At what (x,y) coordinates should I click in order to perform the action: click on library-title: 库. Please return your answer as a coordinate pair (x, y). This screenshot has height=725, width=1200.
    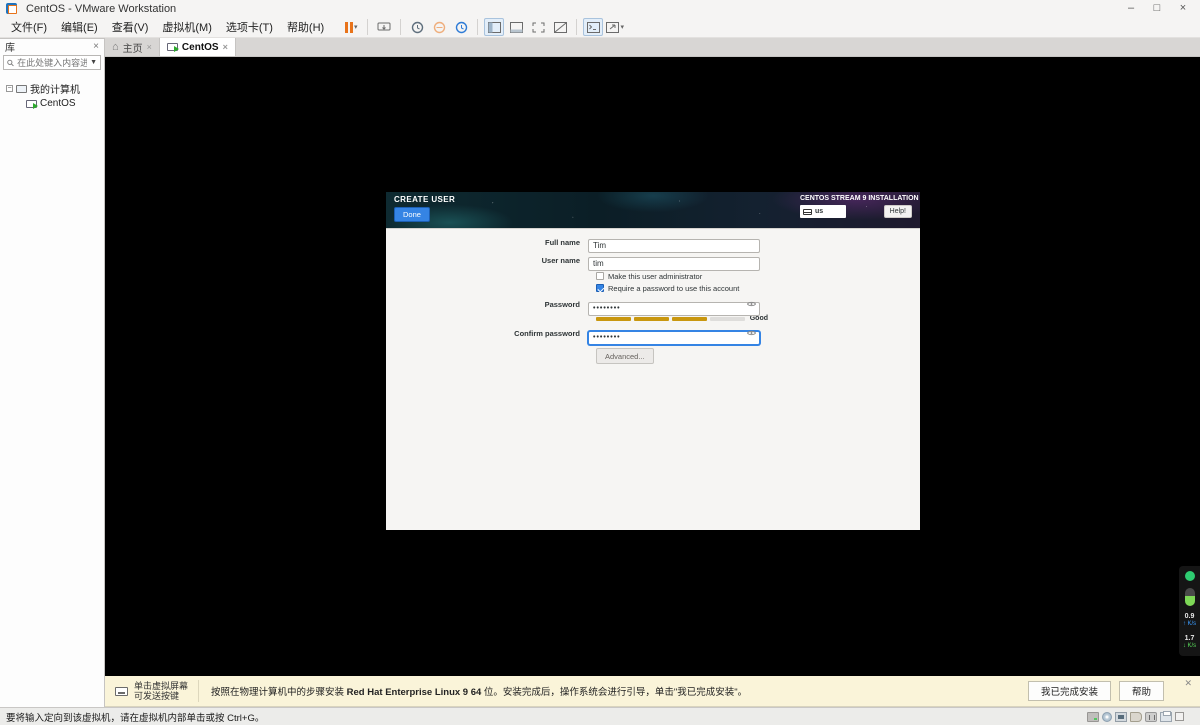
    Looking at the image, I should click on (10, 48).